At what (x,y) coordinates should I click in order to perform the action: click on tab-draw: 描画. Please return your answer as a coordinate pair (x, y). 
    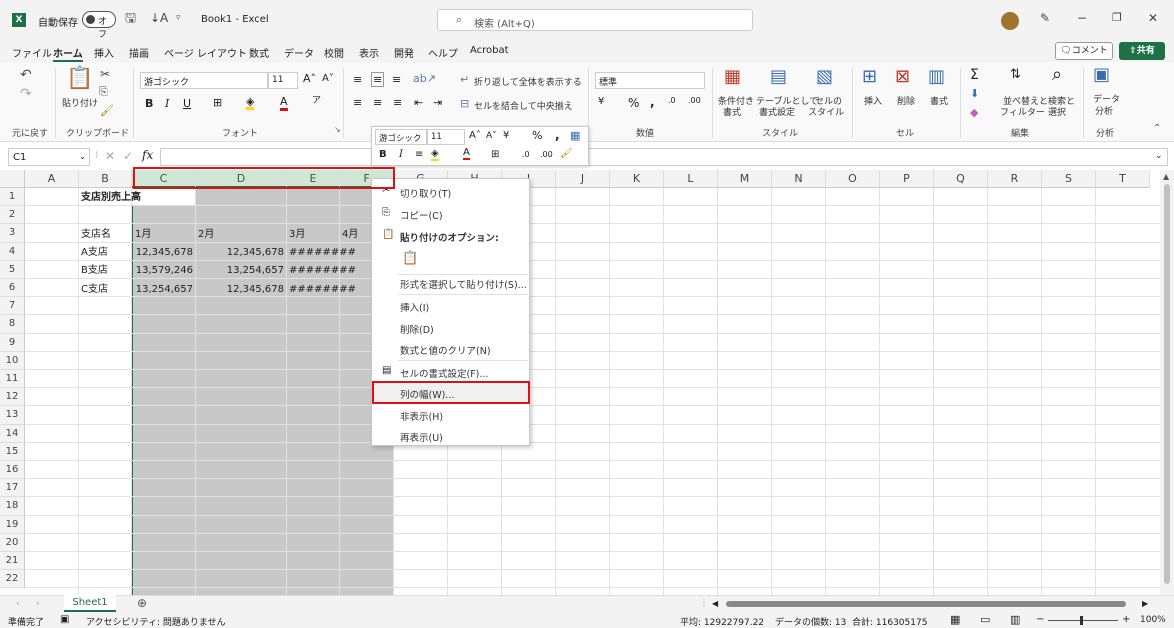
    Looking at the image, I should click on (139, 52).